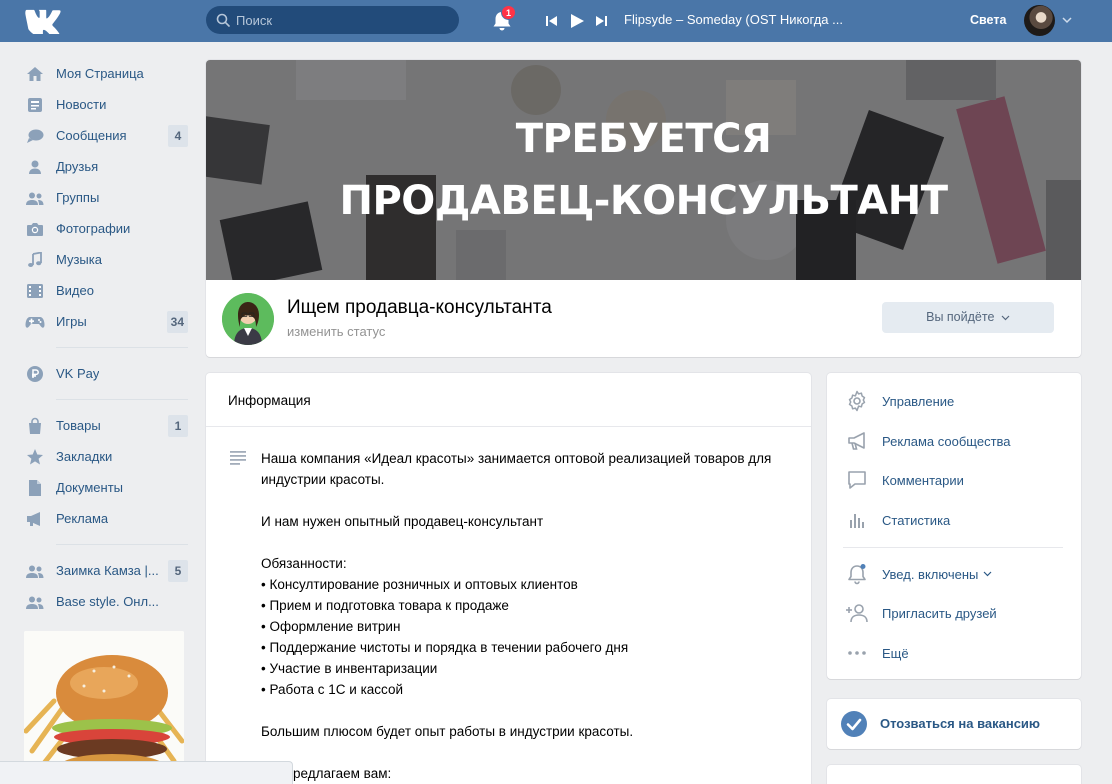 The image size is (1112, 784). Describe the element at coordinates (81, 104) in the screenshot. I see `sidebar-item-label: Новости` at that location.